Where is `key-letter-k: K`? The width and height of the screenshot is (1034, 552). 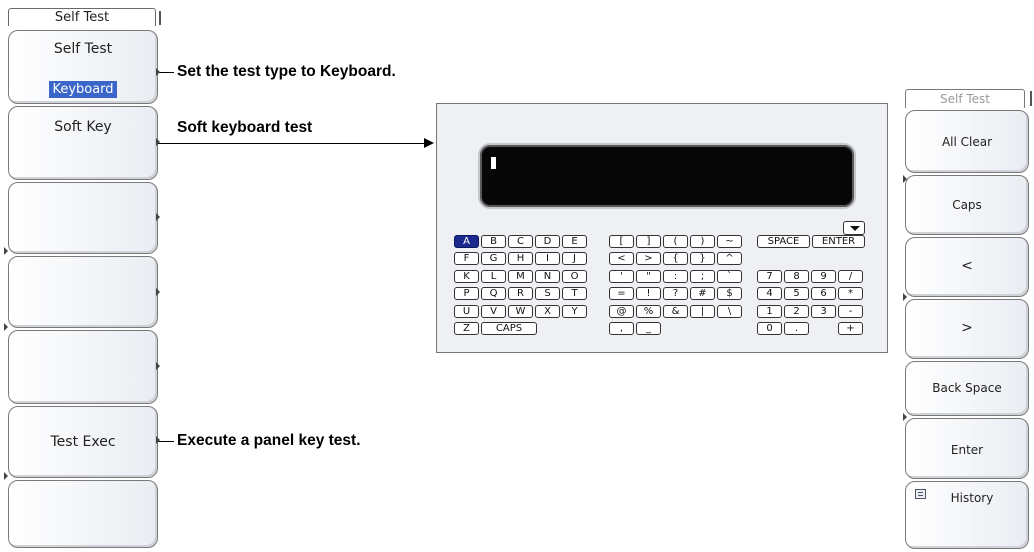 key-letter-k: K is located at coordinates (466, 276).